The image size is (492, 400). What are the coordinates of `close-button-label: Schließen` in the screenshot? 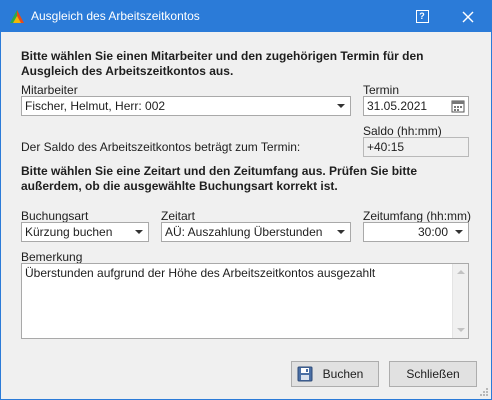 It's located at (433, 374).